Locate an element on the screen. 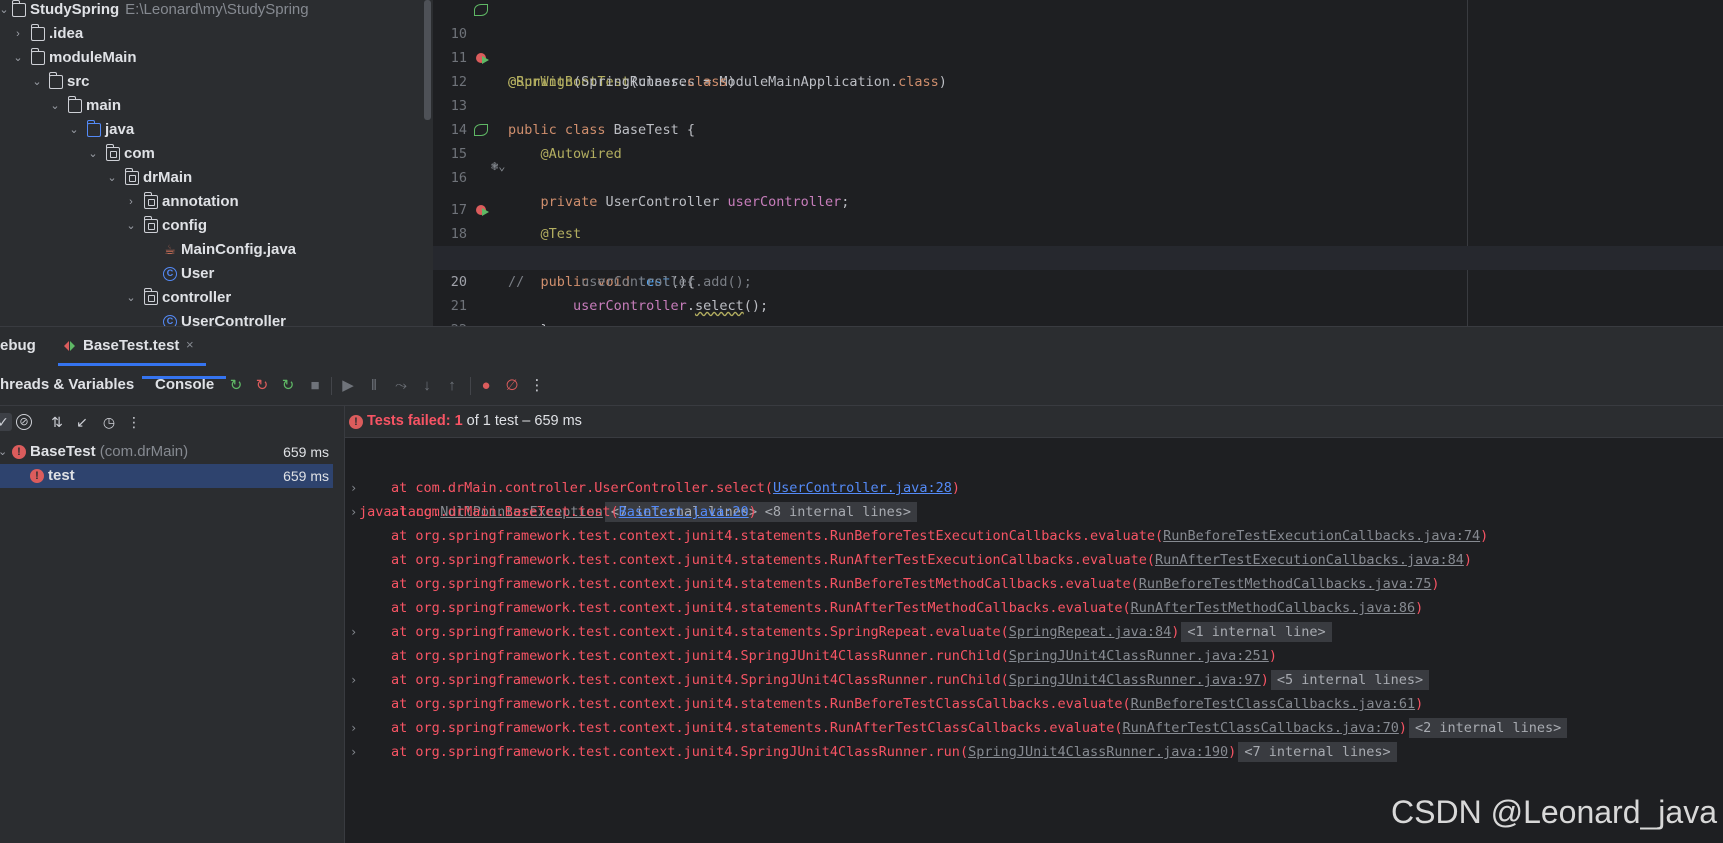 This screenshot has width=1723, height=843. source-link: RunAfterTestExecutionCallbacks.java:84 is located at coordinates (1309, 560).